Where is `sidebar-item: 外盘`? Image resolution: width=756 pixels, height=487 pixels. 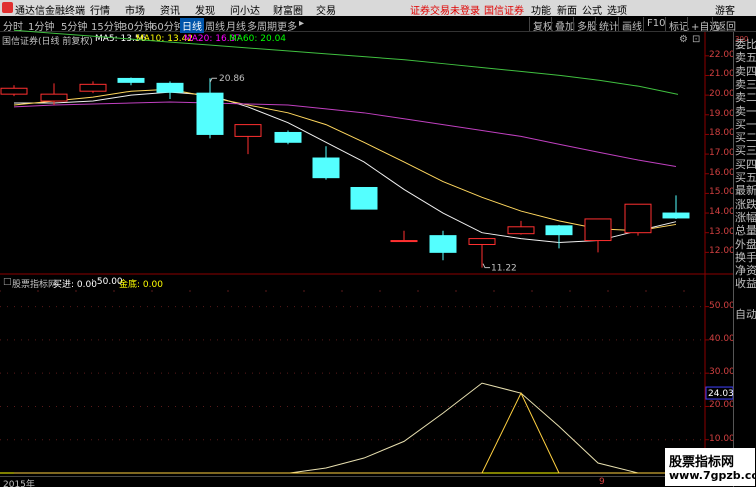 sidebar-item: 外盘 is located at coordinates (745, 244).